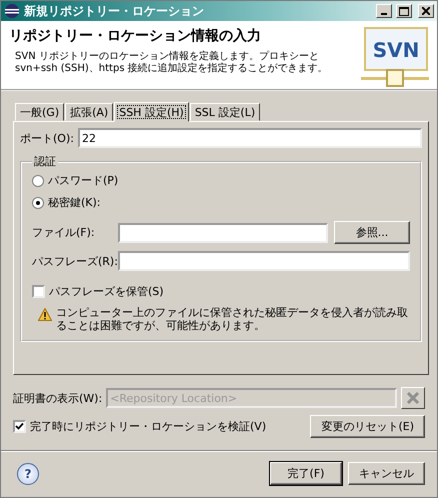  Describe the element at coordinates (223, 232) in the screenshot. I see `file-field` at that location.